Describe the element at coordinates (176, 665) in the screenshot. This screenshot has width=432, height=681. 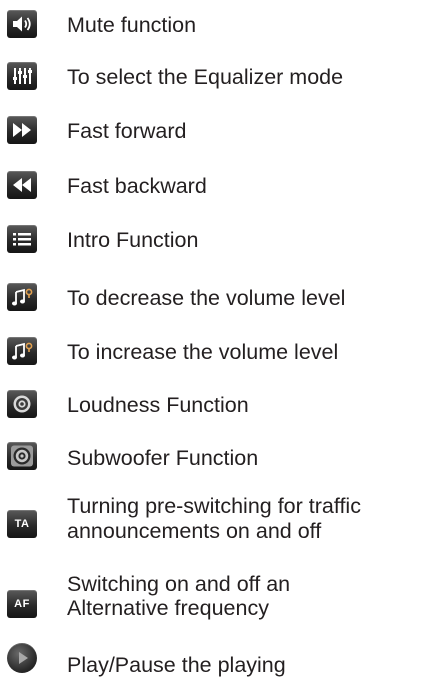
I see `item-label: Play/Pause the playing` at that location.